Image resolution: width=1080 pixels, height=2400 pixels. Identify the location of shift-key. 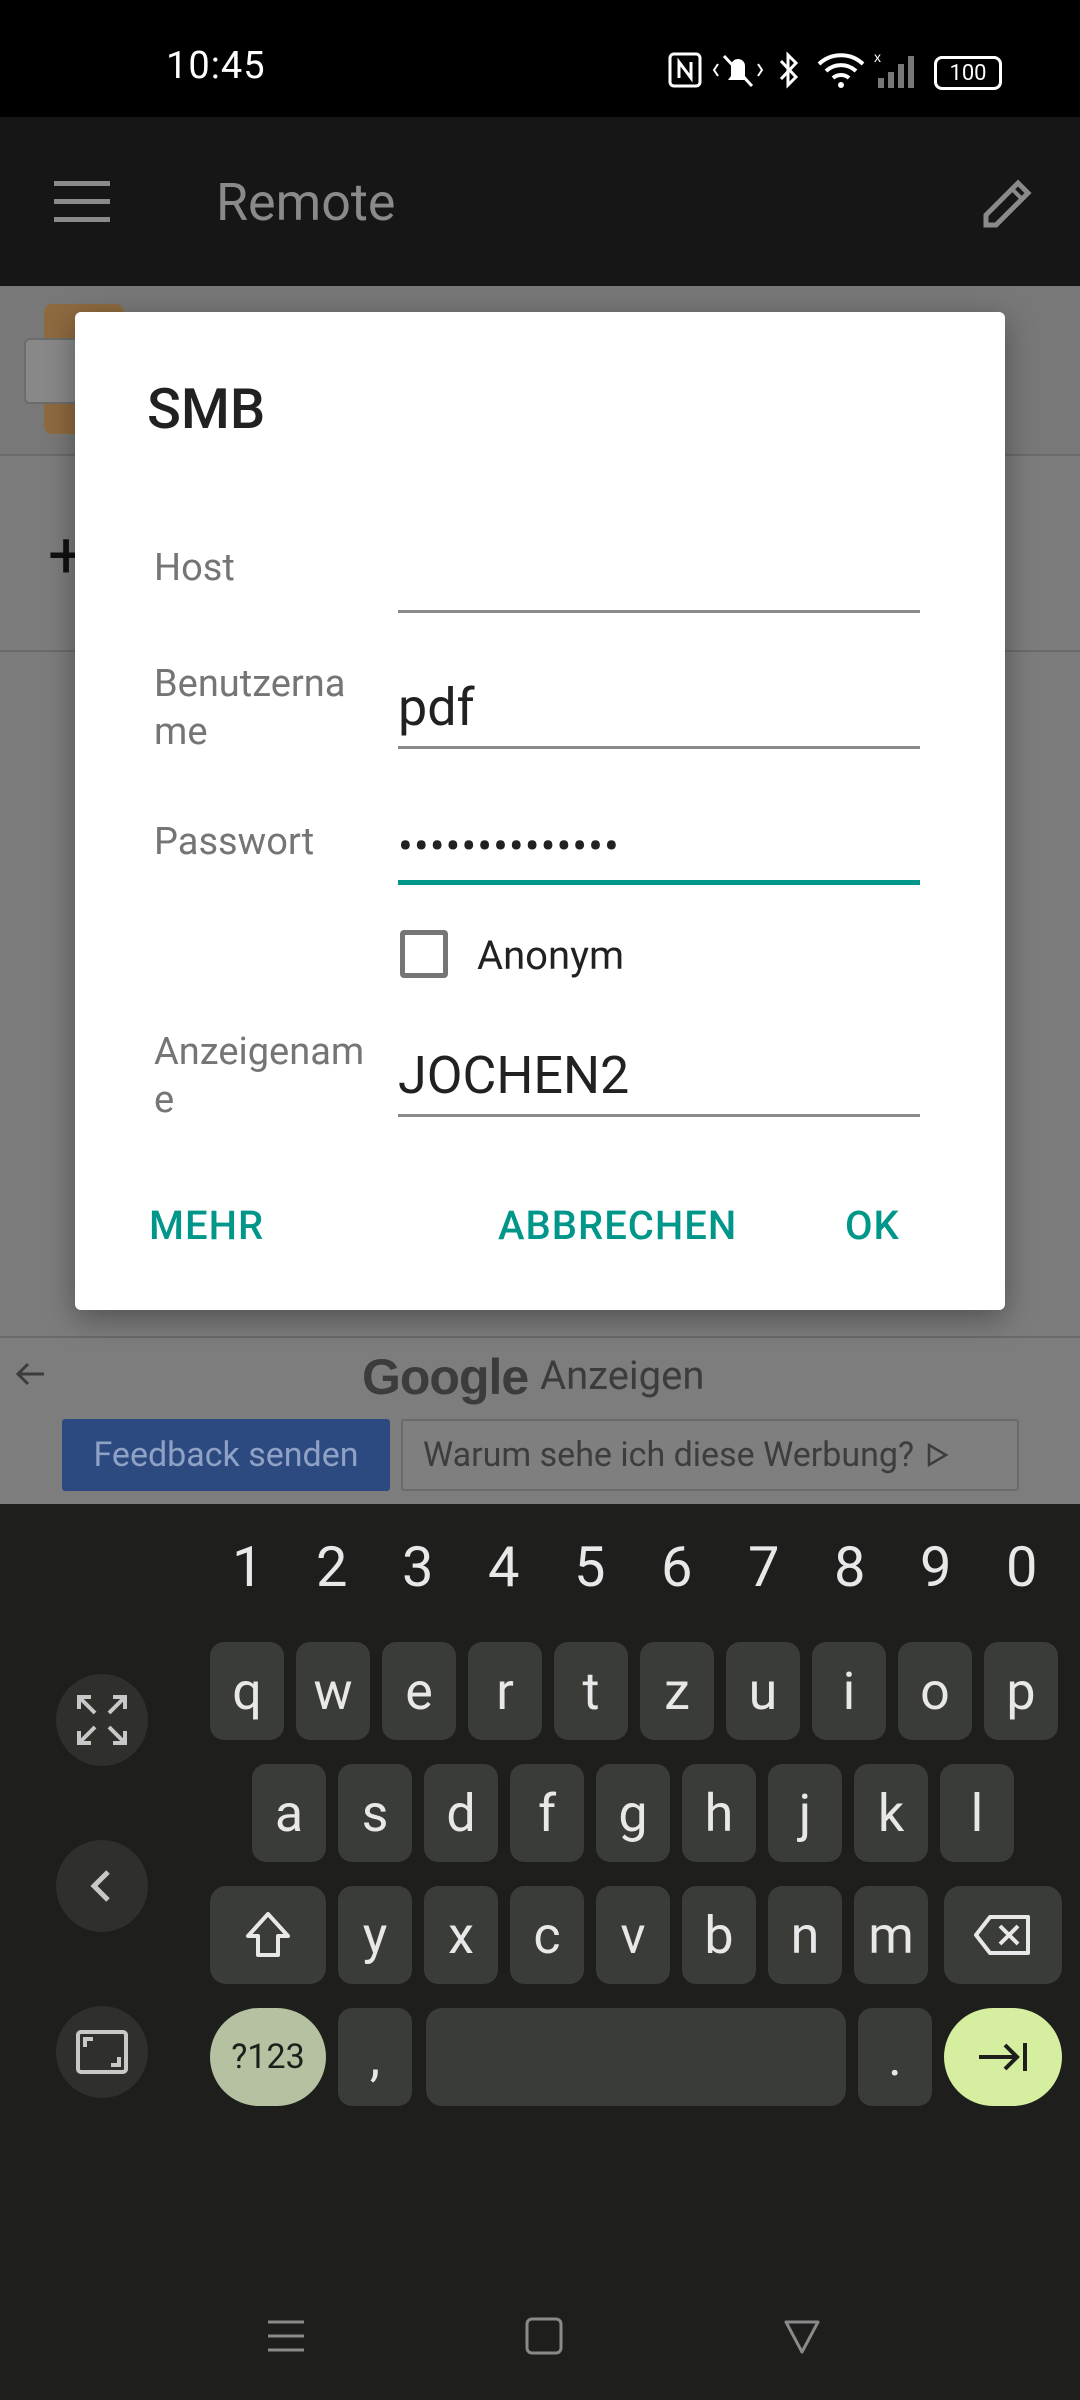
(268, 1935).